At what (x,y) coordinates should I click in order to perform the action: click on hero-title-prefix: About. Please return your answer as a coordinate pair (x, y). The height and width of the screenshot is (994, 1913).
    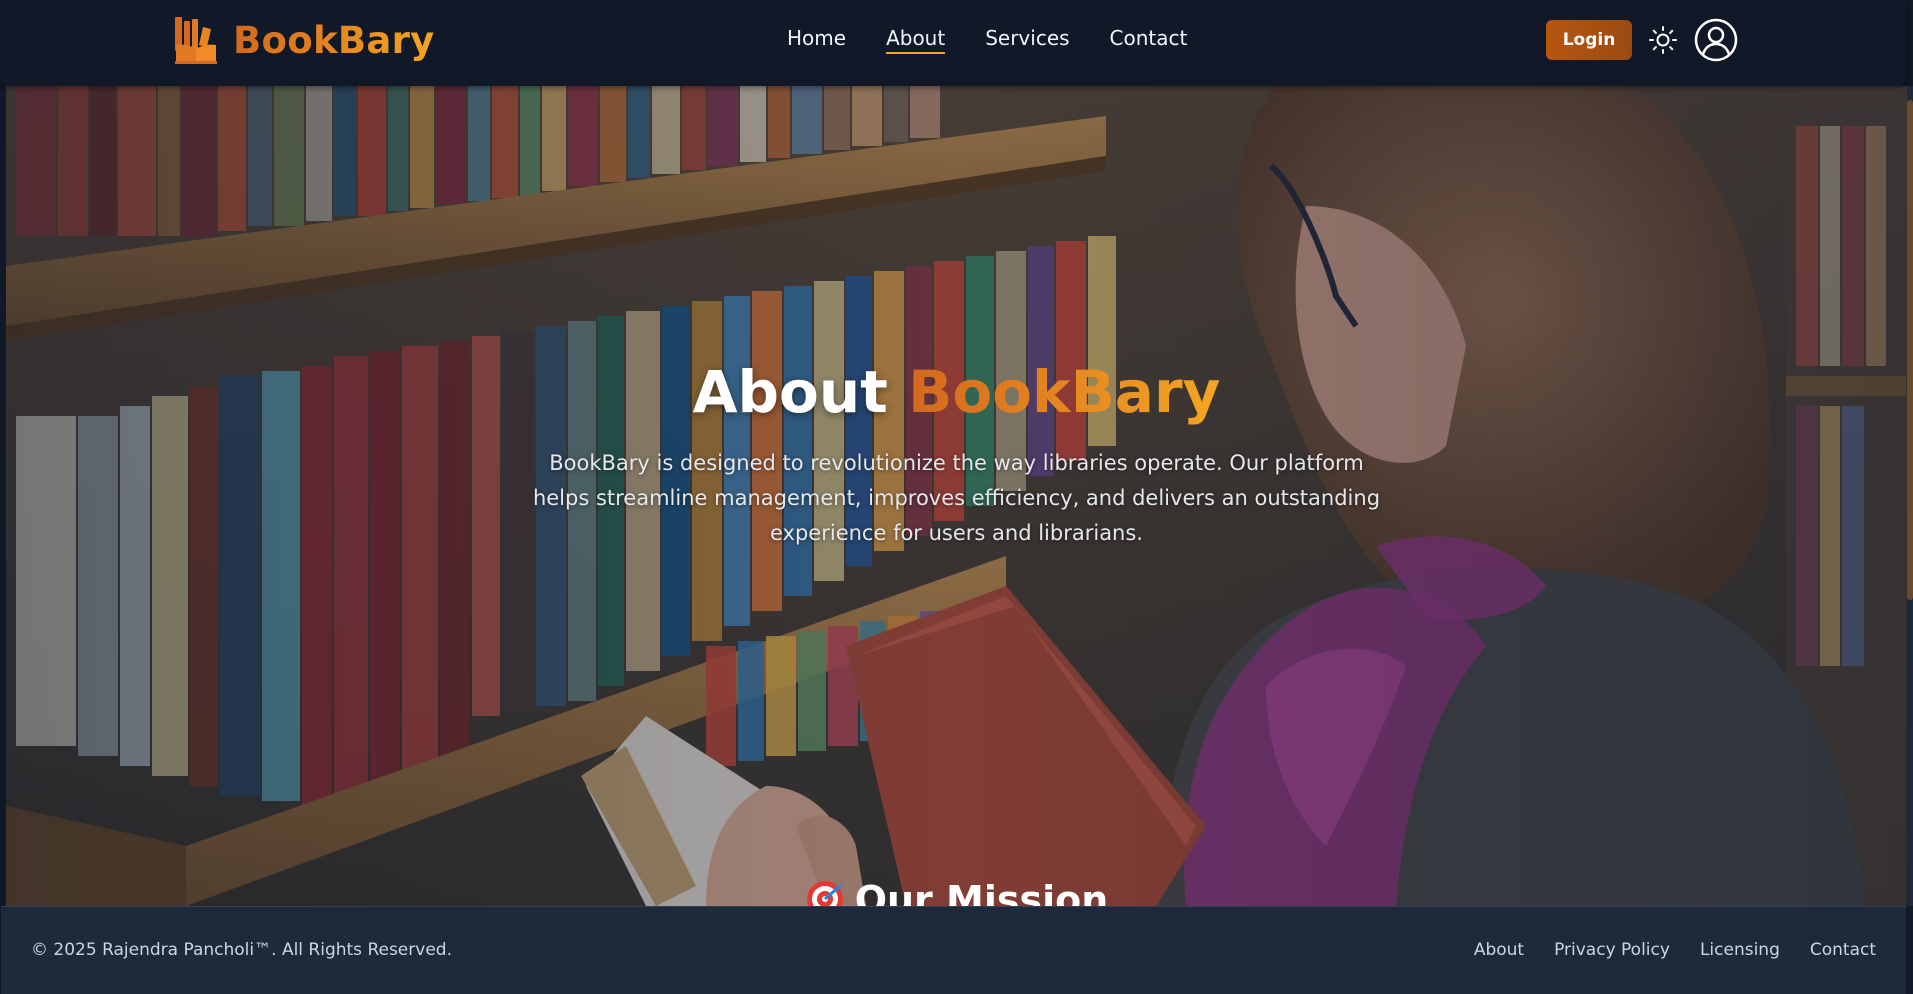
    Looking at the image, I should click on (790, 392).